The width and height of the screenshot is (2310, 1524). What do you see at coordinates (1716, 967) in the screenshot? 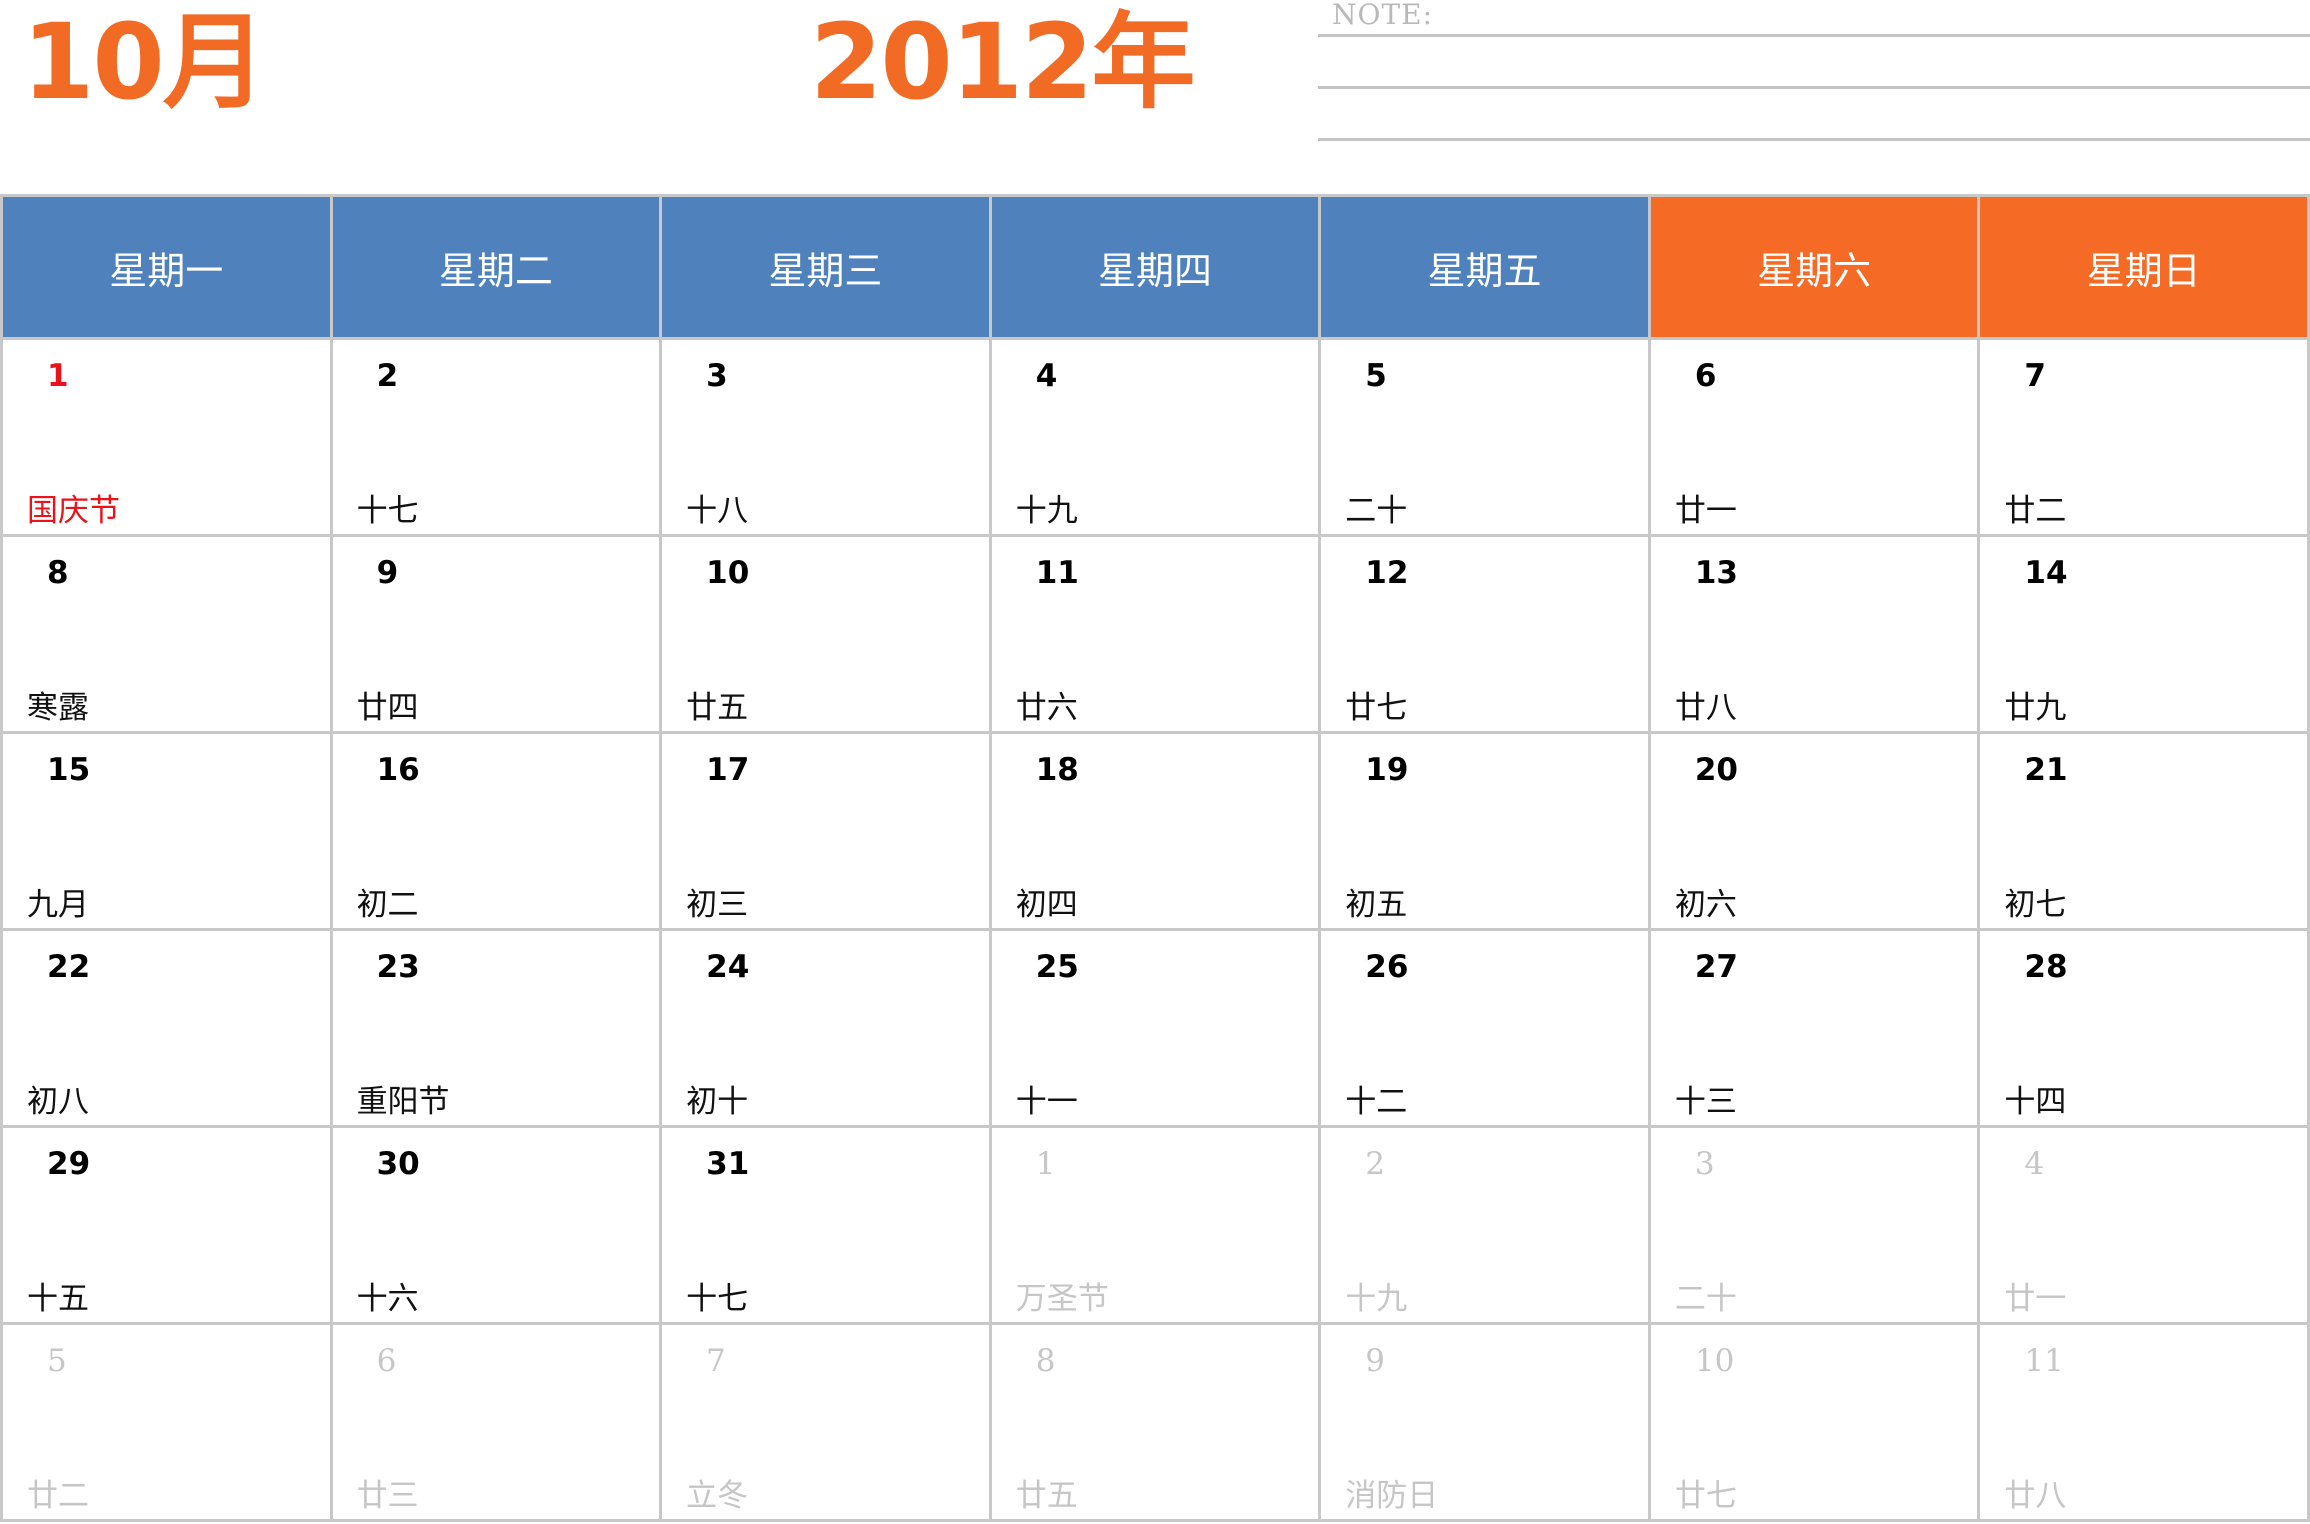
I see `day-number: 27` at bounding box center [1716, 967].